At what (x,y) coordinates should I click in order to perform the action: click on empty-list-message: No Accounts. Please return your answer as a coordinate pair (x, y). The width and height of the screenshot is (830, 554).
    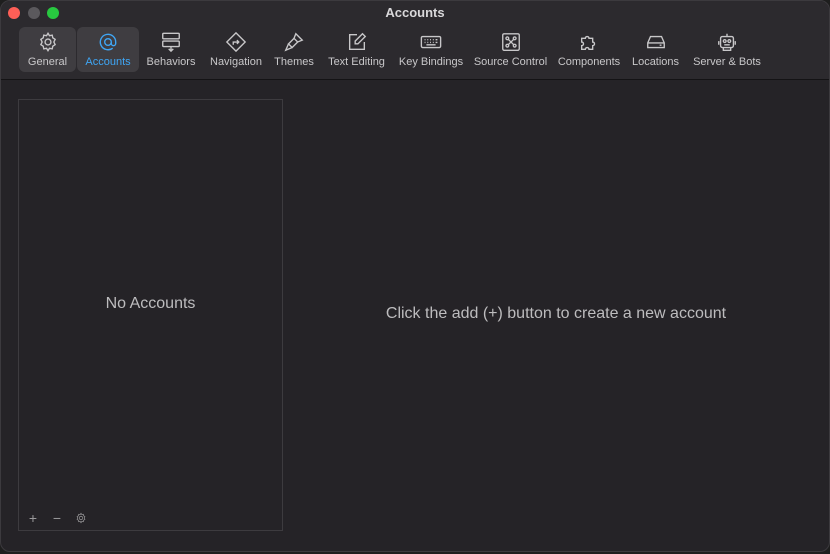
    Looking at the image, I should click on (150, 303).